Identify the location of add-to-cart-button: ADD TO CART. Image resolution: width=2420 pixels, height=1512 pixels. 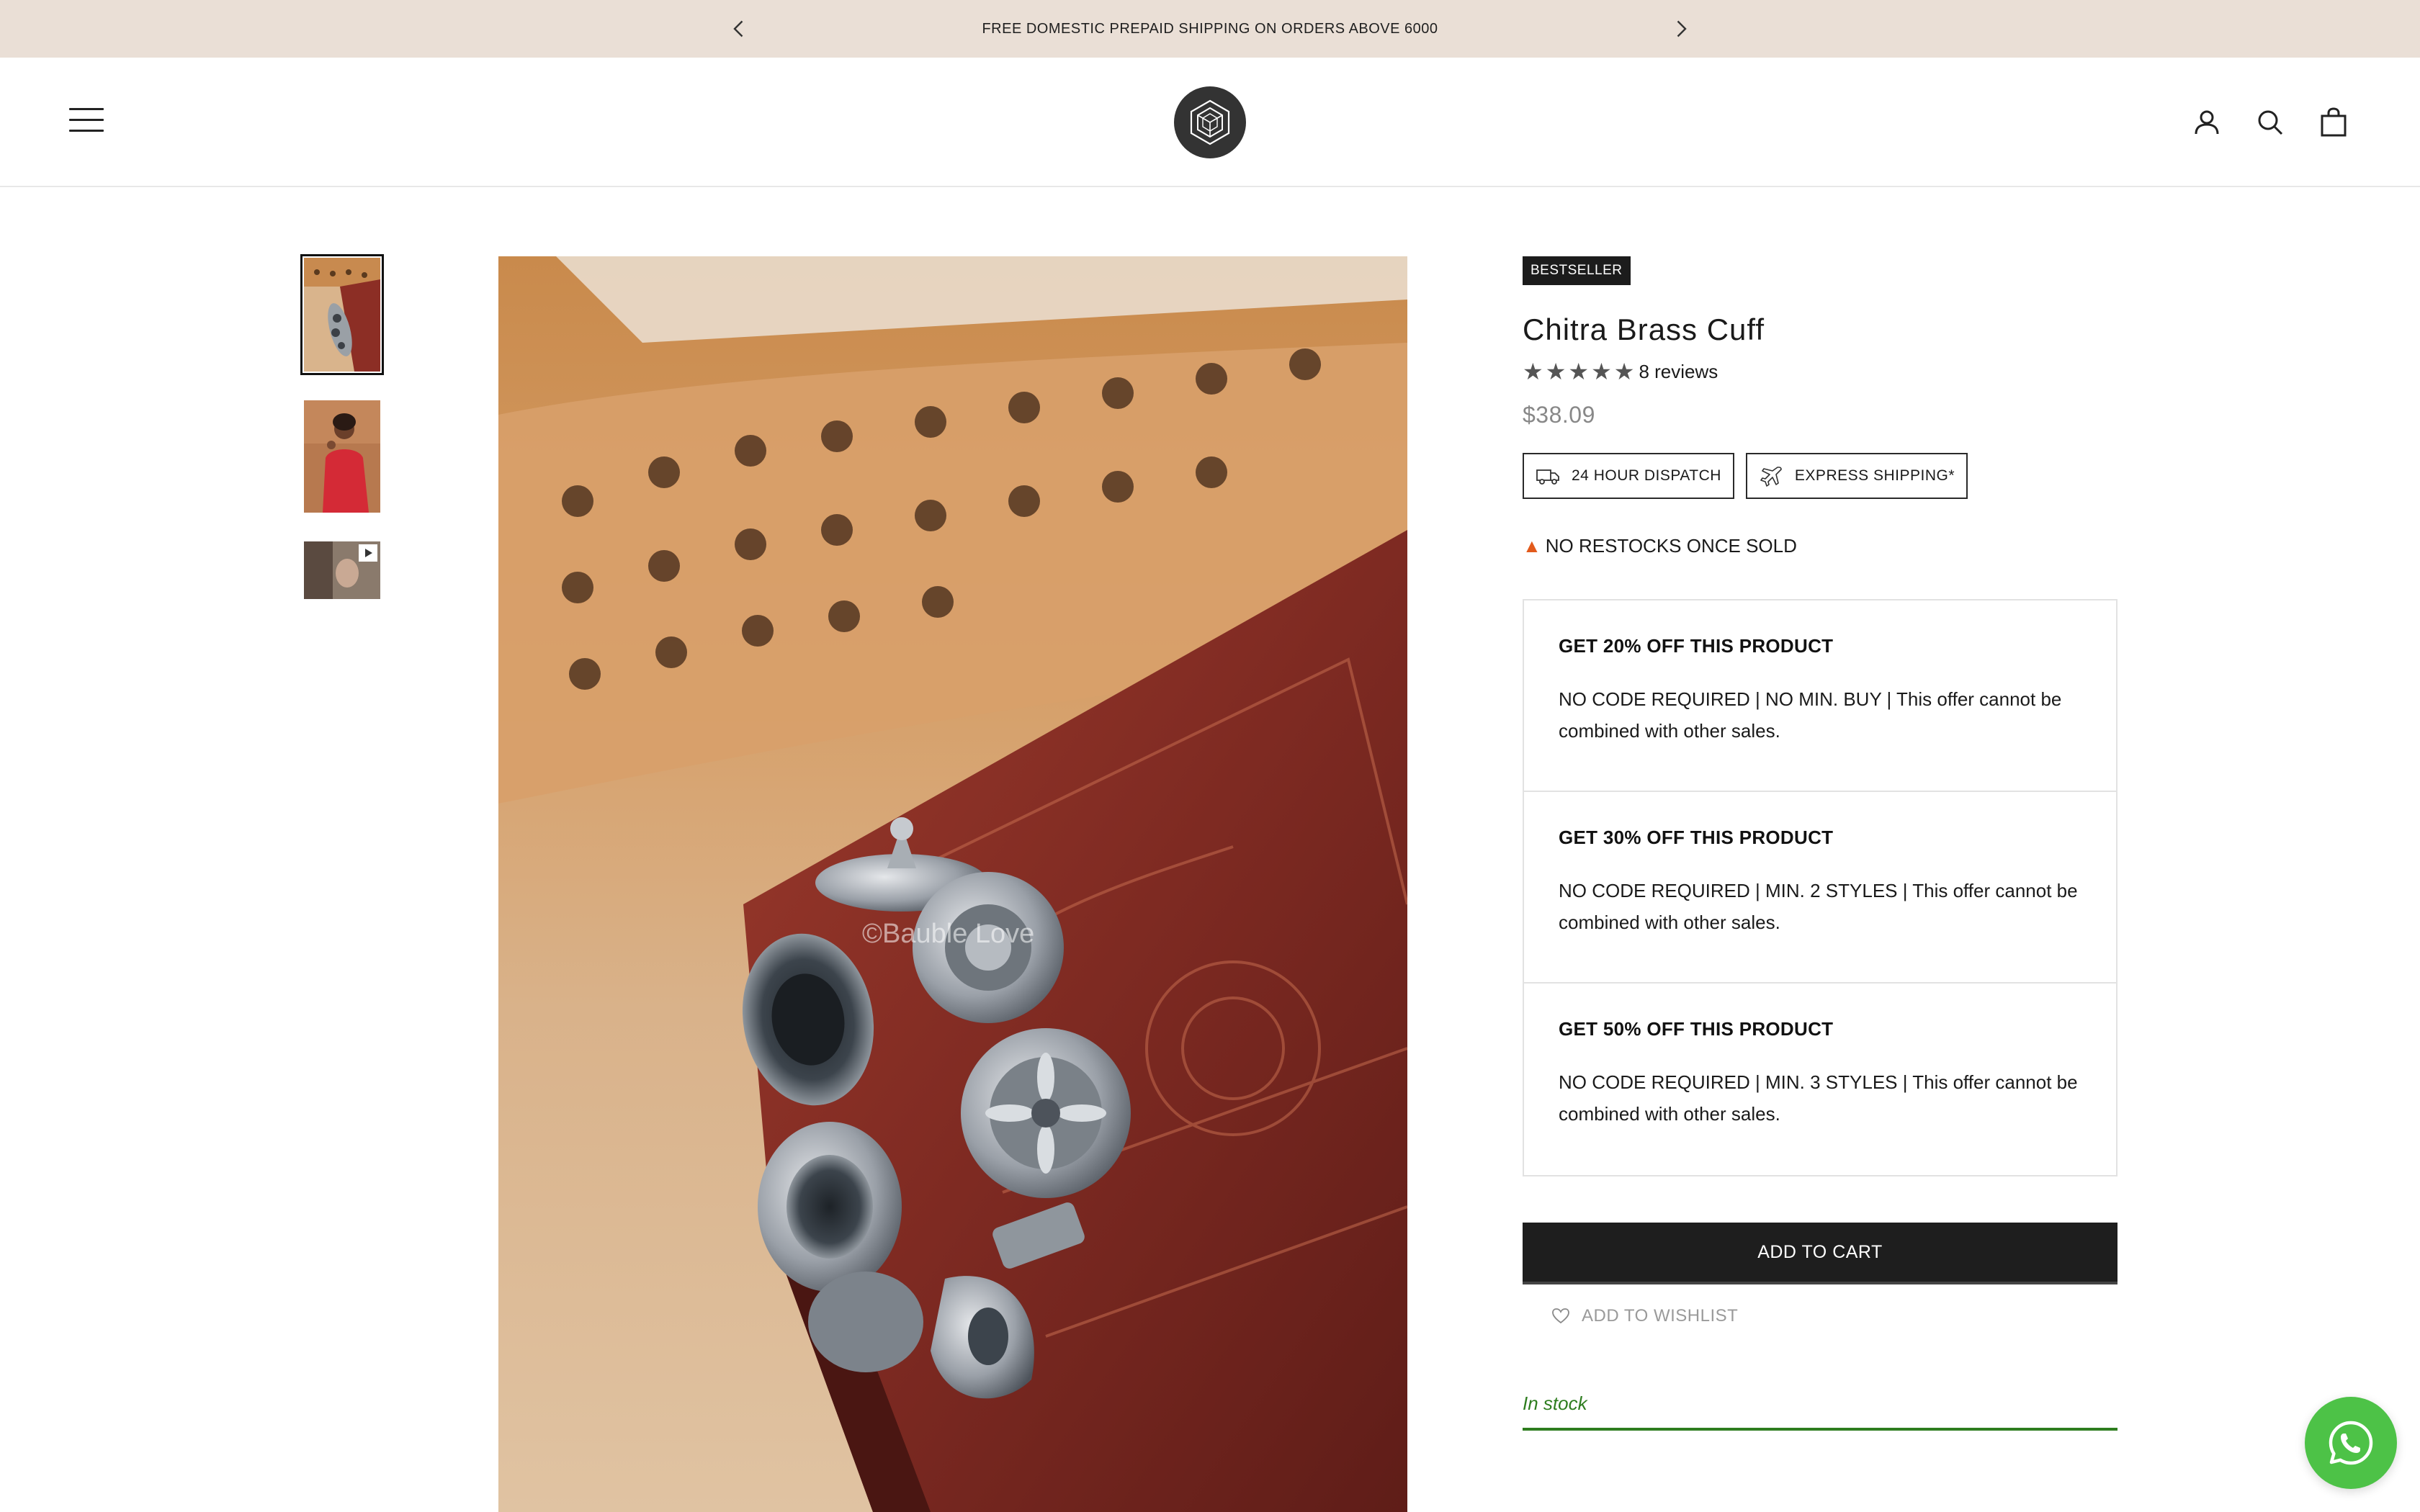
(1820, 1253).